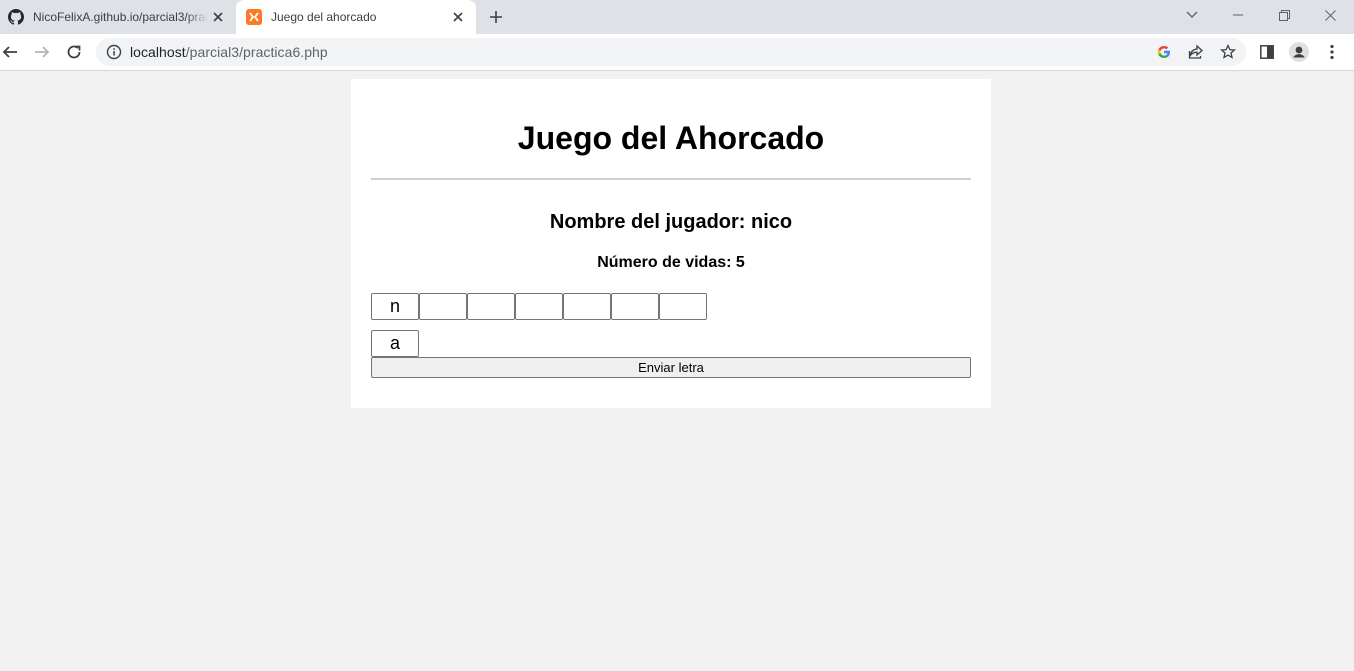 This screenshot has height=671, width=1354. I want to click on letter-input, so click(395, 343).